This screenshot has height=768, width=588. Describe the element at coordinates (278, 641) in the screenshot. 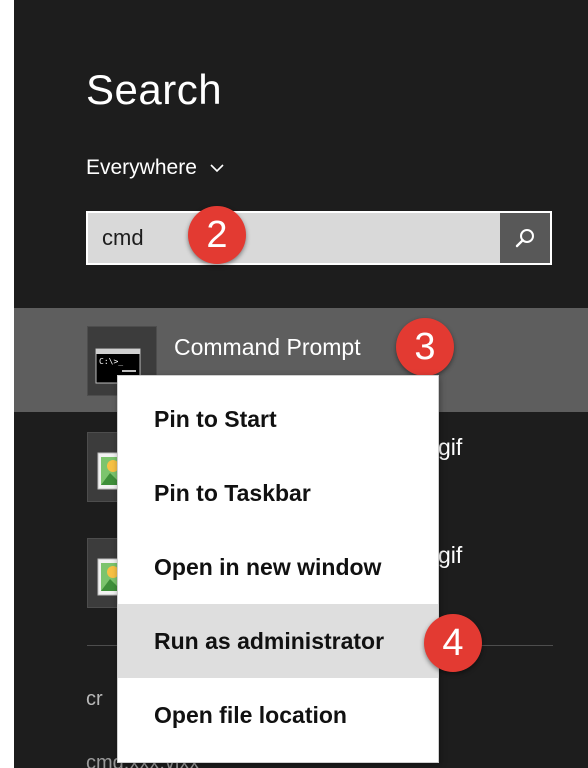

I see `menu-item-run-as-administrator: Run as administrator` at that location.